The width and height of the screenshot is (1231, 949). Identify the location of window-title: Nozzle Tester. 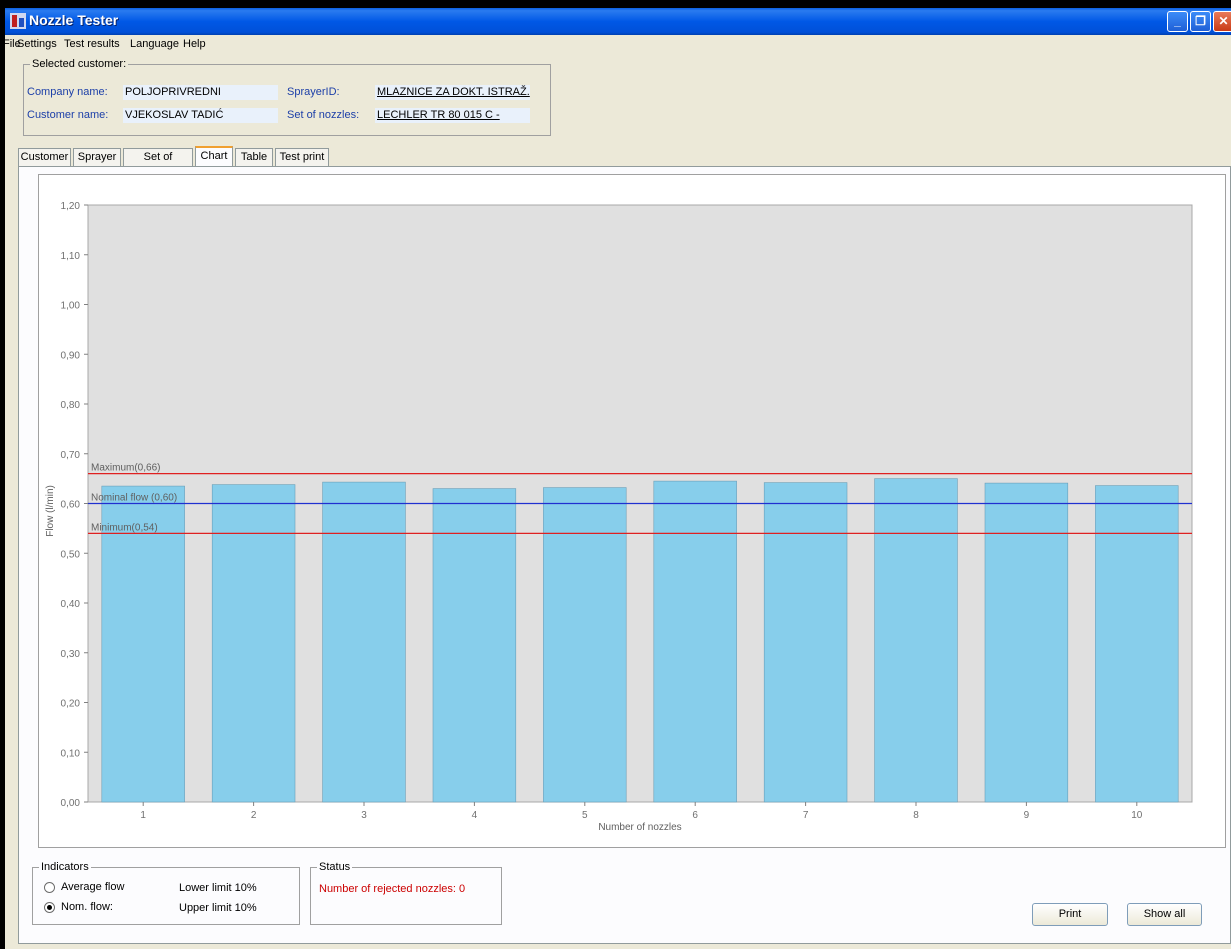
(74, 20).